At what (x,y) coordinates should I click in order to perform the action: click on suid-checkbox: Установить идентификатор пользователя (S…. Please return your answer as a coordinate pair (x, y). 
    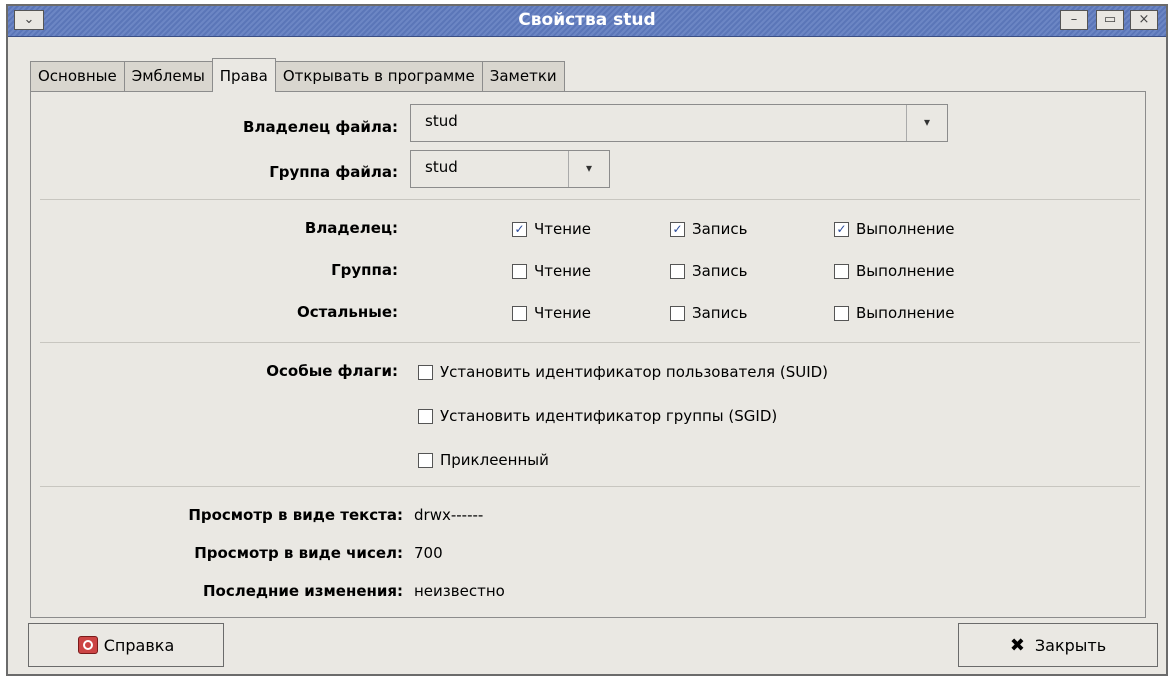
    Looking at the image, I should click on (623, 372).